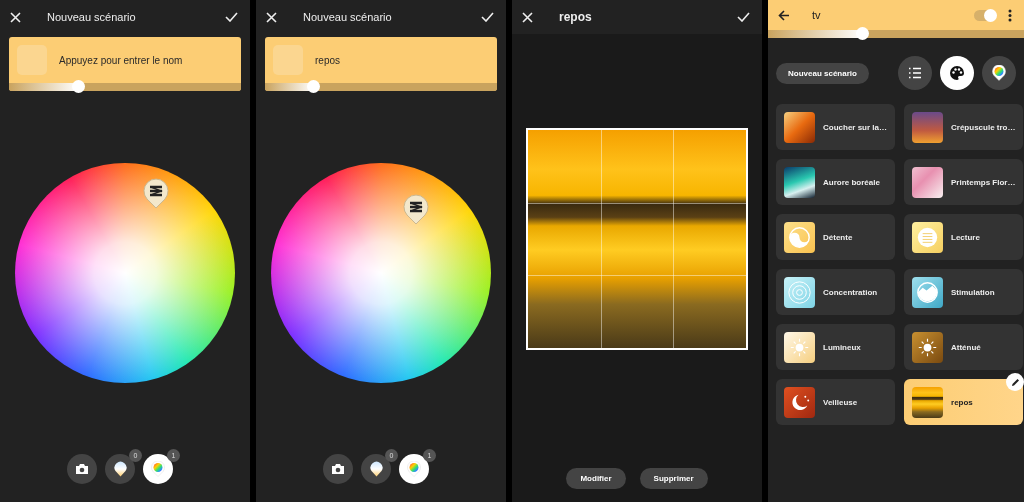 Image resolution: width=1024 pixels, height=502 pixels. I want to click on pencil-icon, so click(1015, 382).